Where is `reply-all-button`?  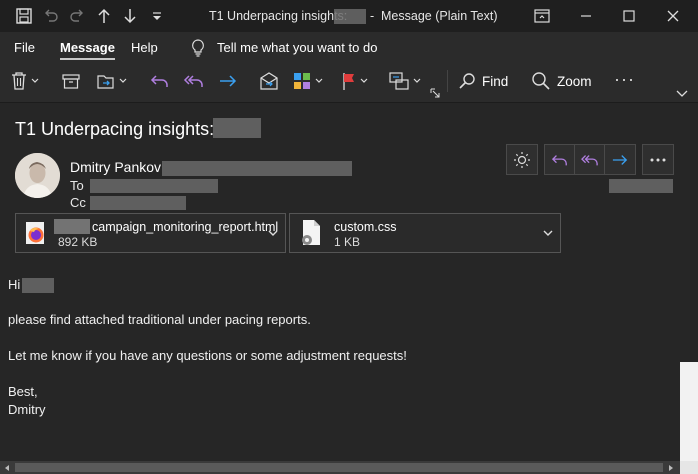
reply-all-button is located at coordinates (194, 81).